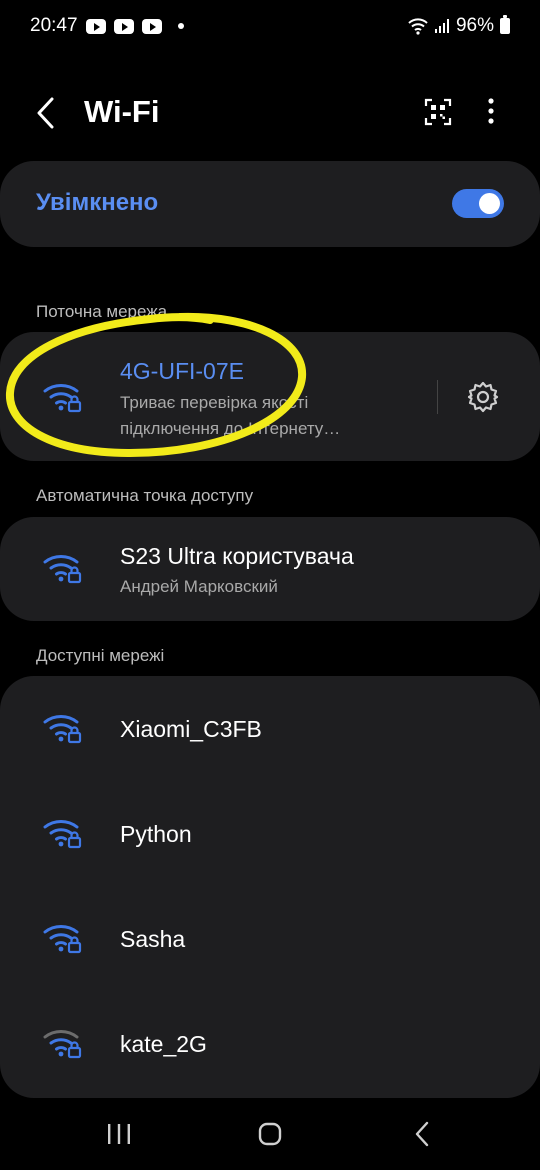 The height and width of the screenshot is (1170, 540). Describe the element at coordinates (180, 26) in the screenshot. I see `notification-dot-icon` at that location.